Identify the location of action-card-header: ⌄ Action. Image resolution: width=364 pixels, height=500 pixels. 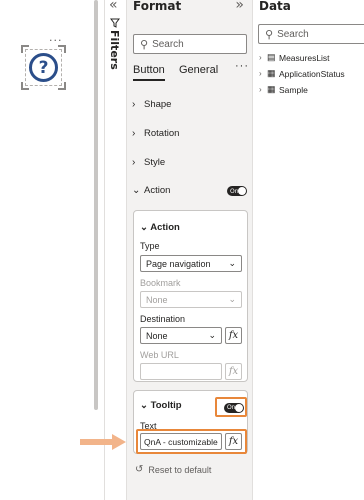
(160, 227).